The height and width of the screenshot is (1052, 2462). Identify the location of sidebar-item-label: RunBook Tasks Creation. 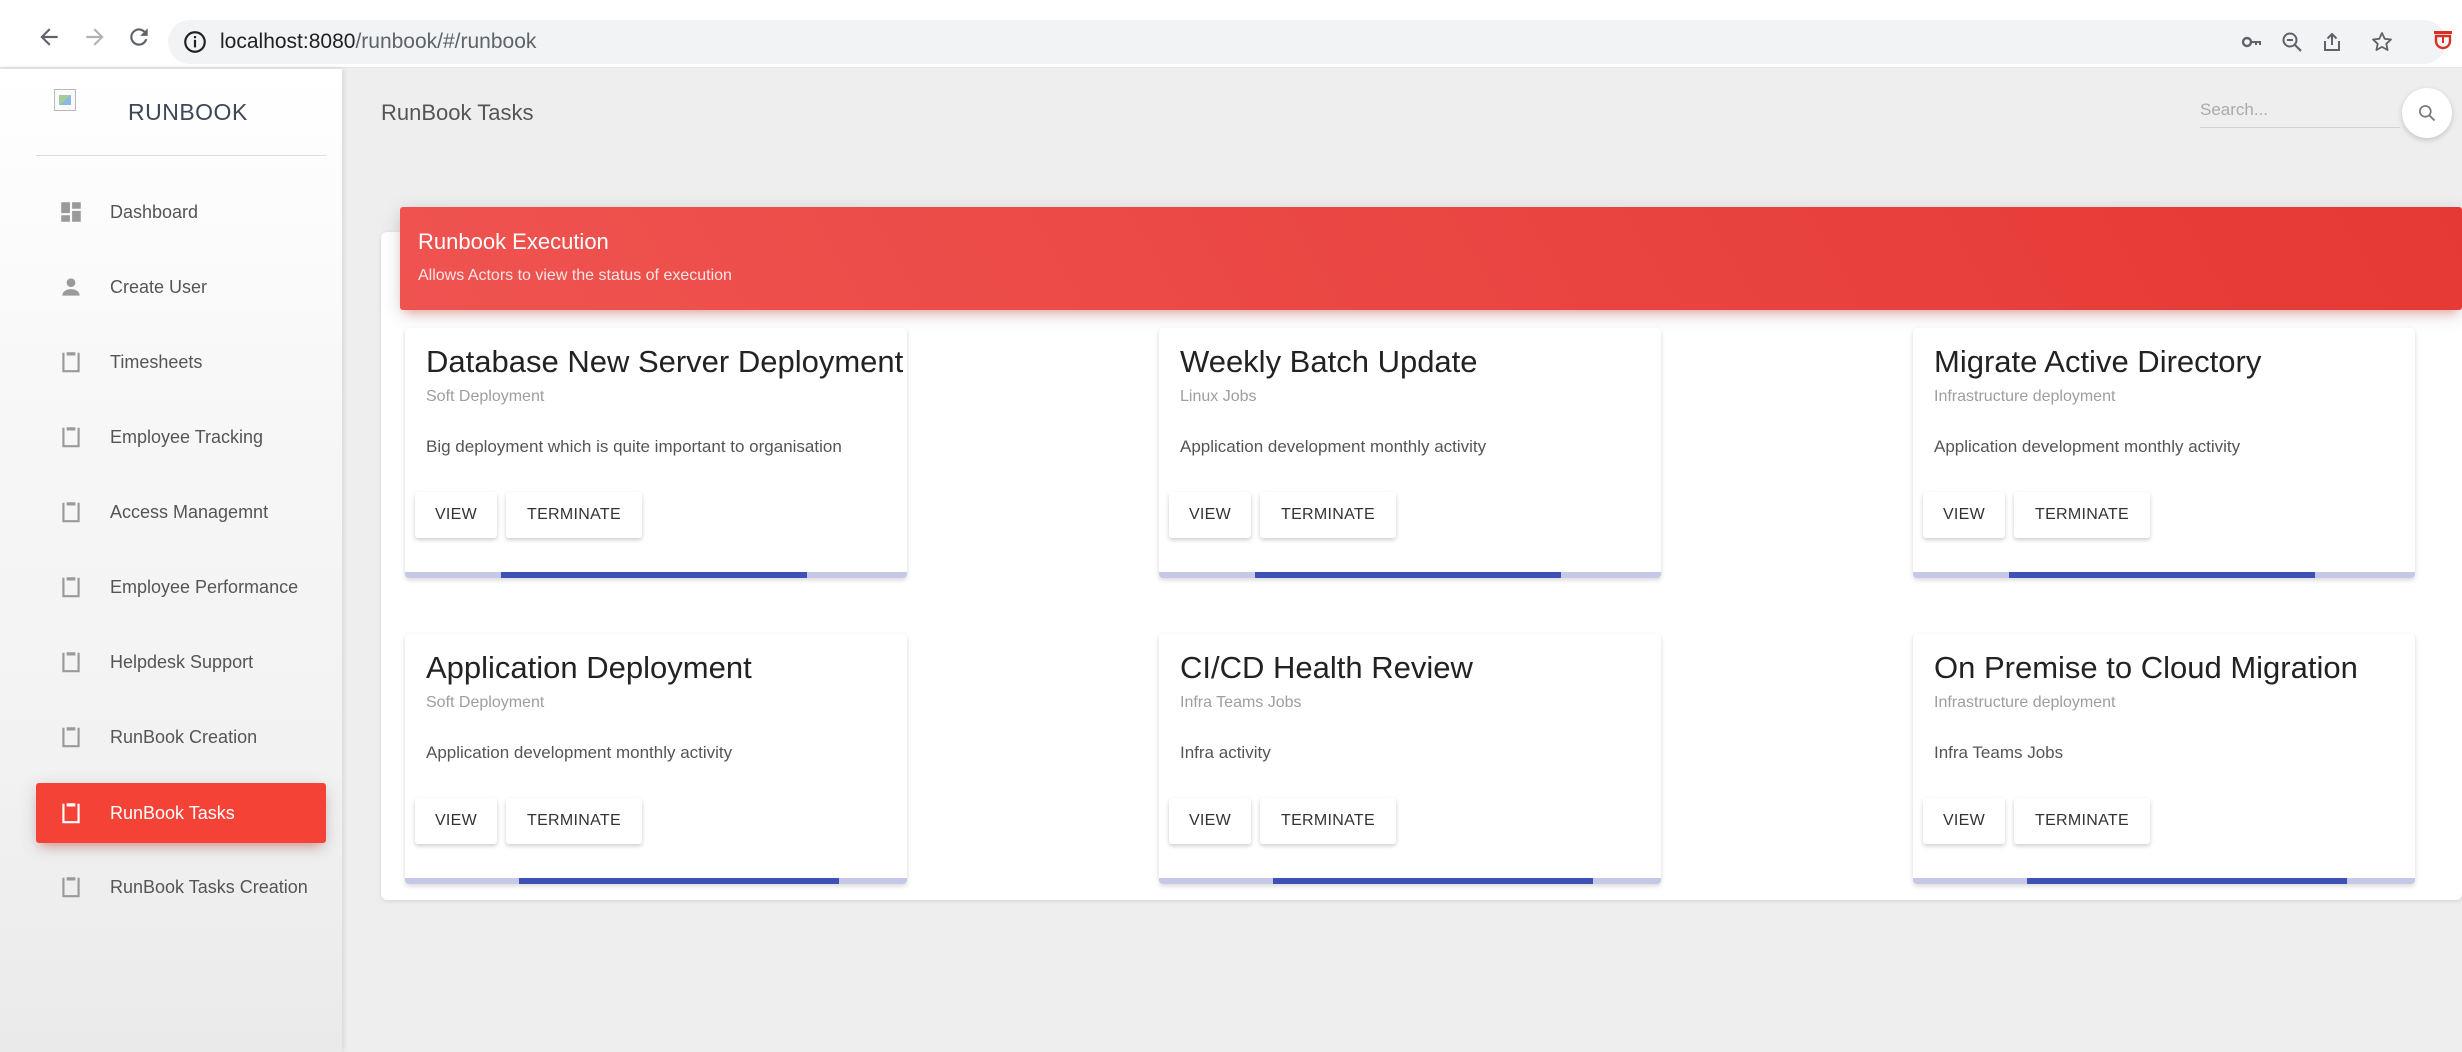
(209, 887).